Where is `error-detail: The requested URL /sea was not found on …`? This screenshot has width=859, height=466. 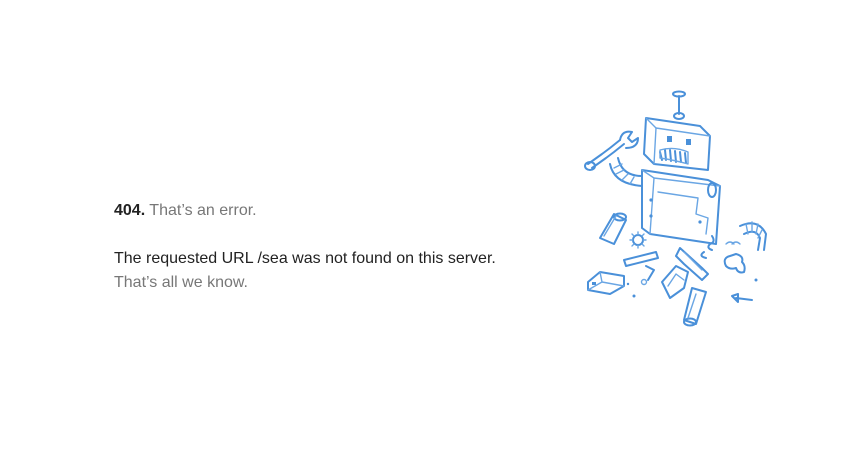
error-detail: The requested URL /sea was not found on … is located at coordinates (305, 258).